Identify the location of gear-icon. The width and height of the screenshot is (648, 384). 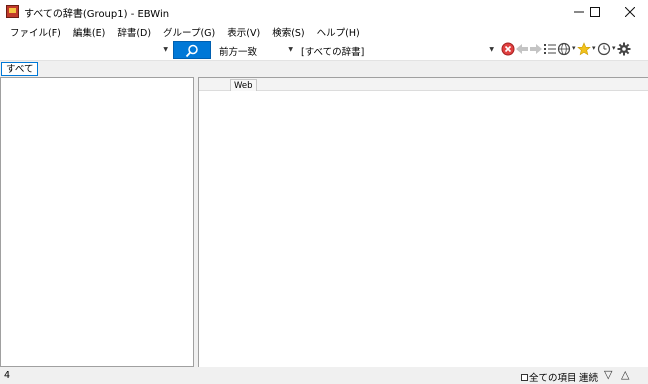
(624, 49).